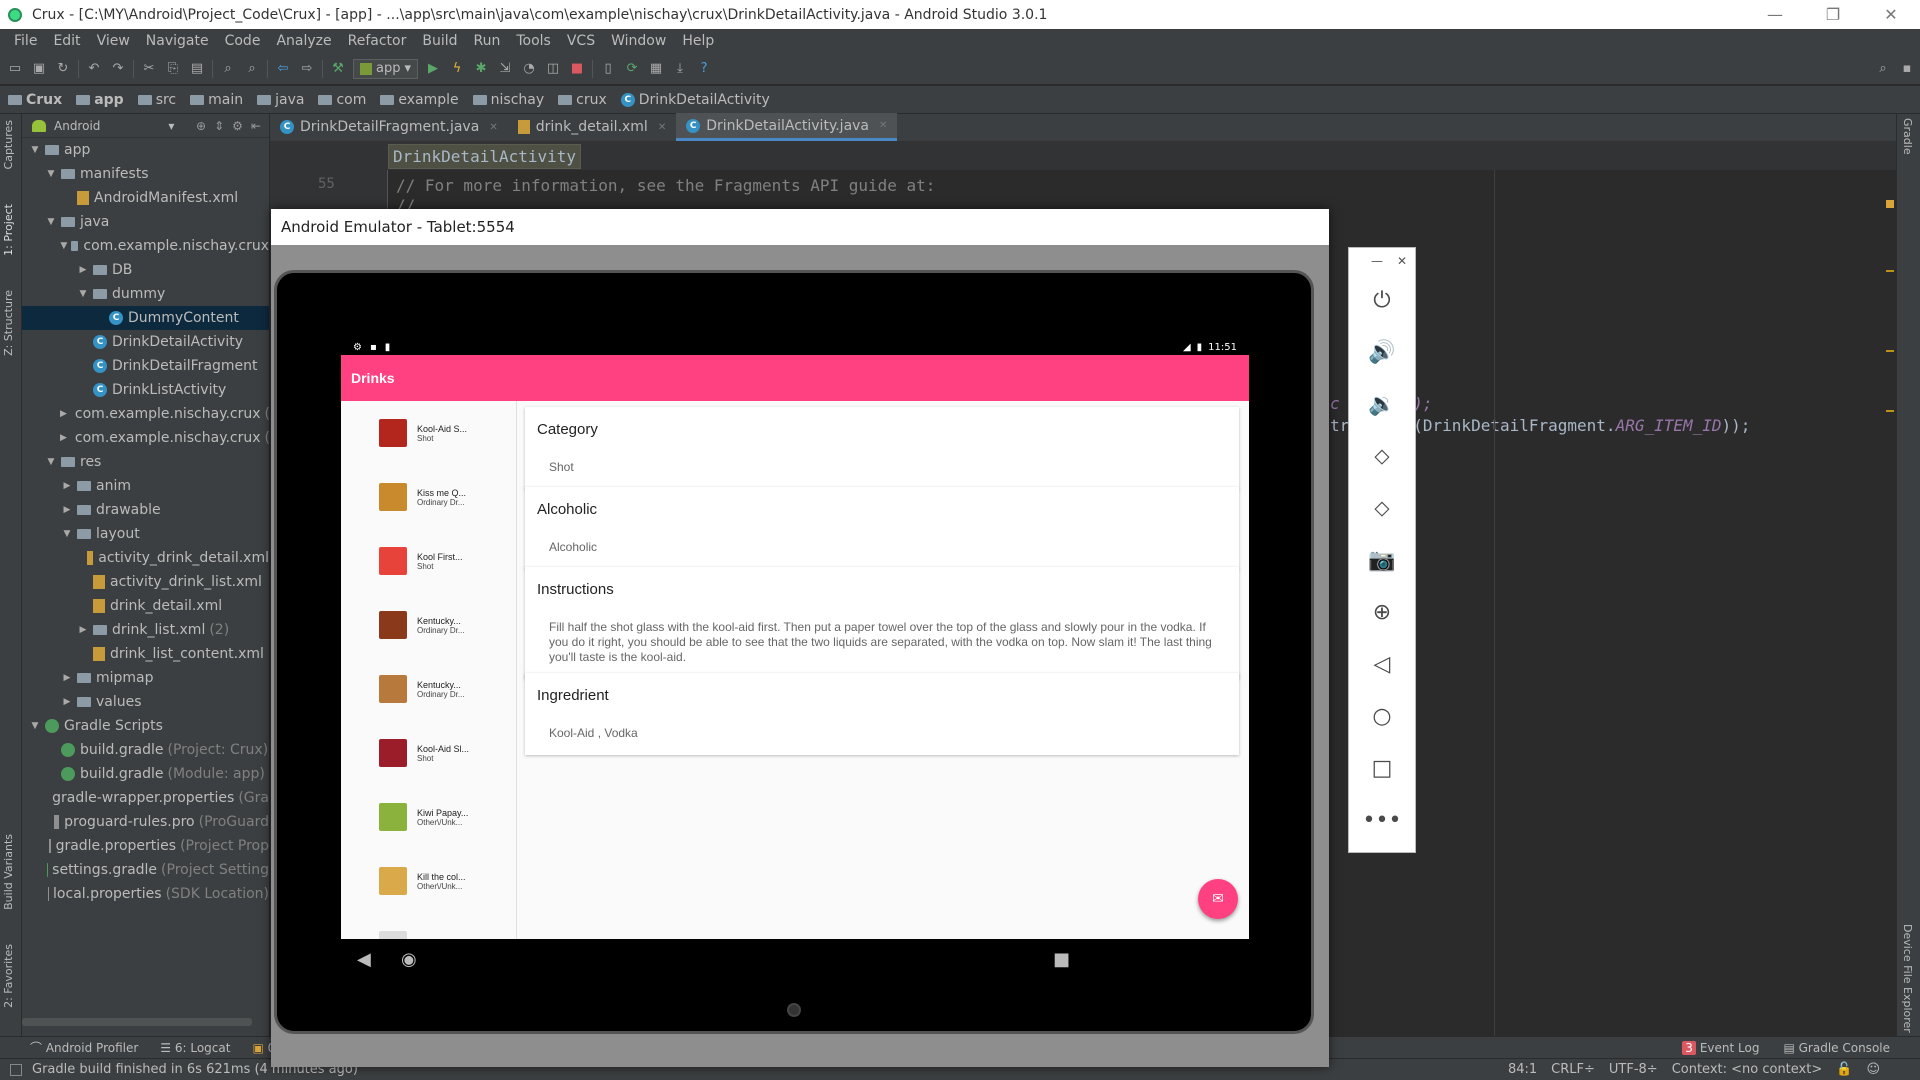 The height and width of the screenshot is (1080, 1920). I want to click on menu-navigate: Navigate, so click(177, 41).